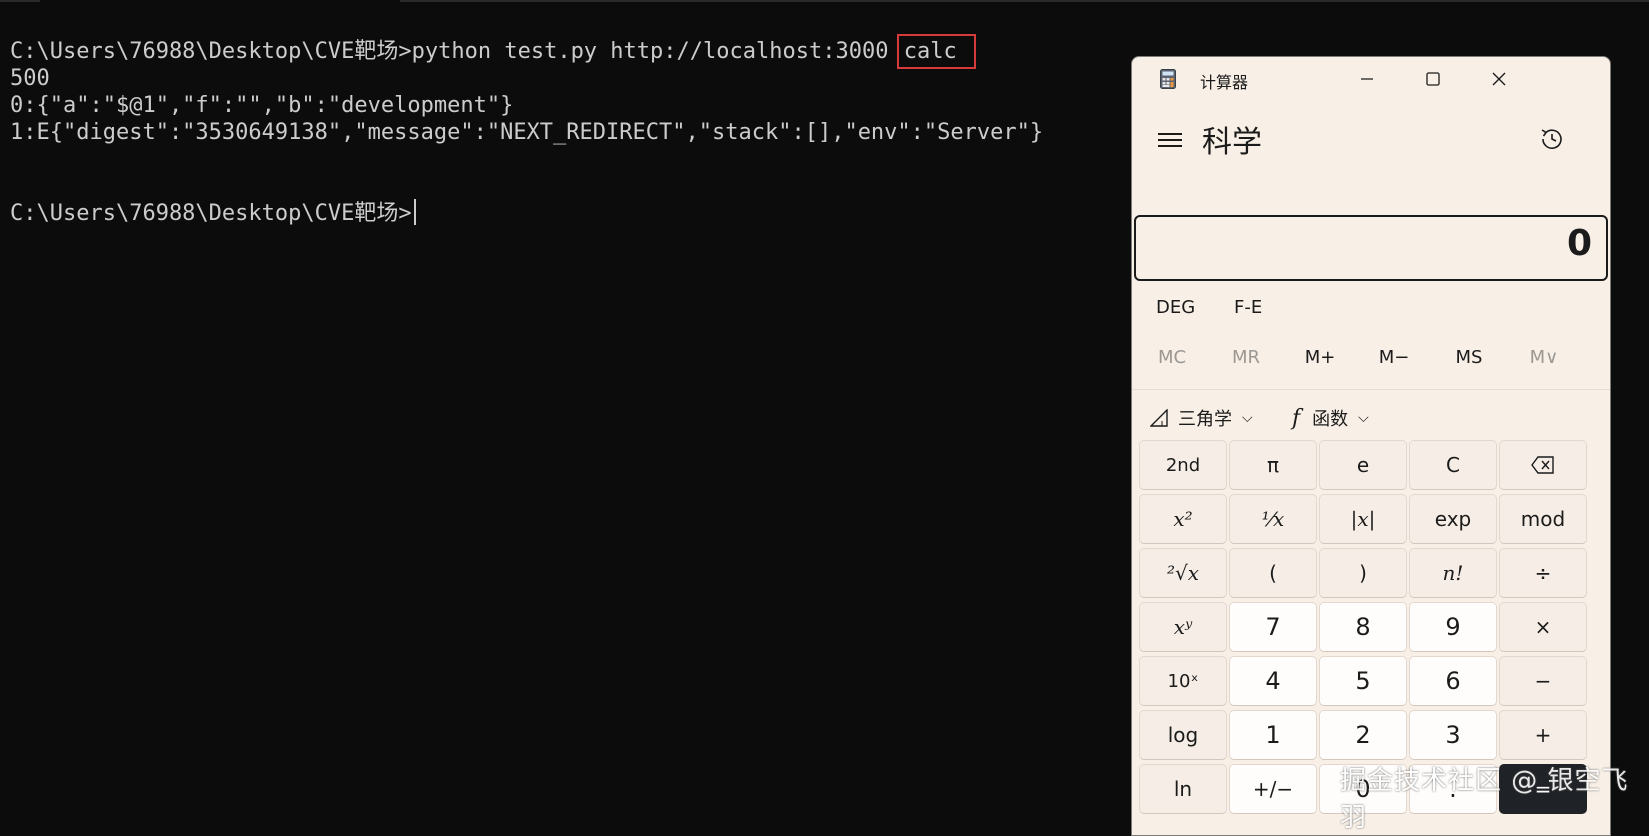 The image size is (1649, 836). I want to click on key-label: x², so click(1183, 519).